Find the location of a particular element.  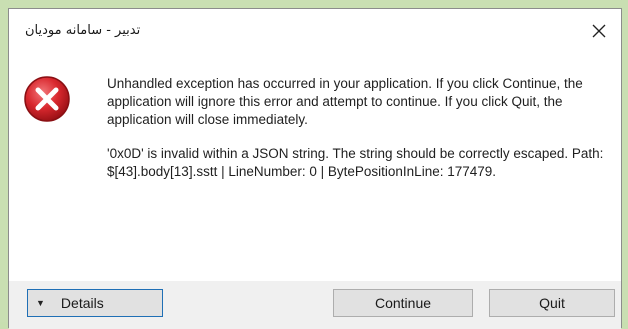

close-button is located at coordinates (599, 31).